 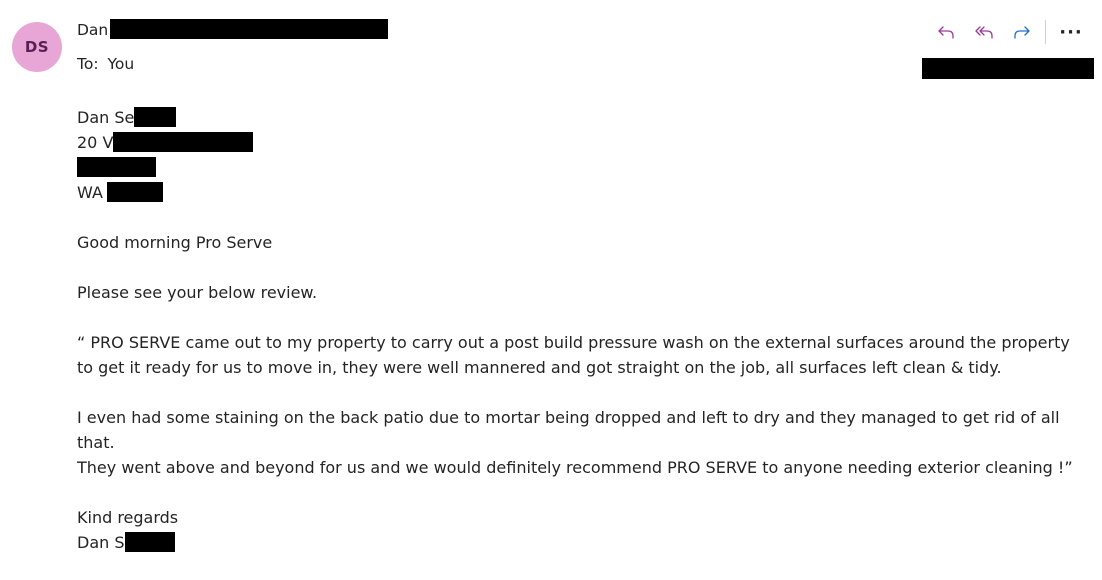 I want to click on reply-button, so click(x=946, y=32).